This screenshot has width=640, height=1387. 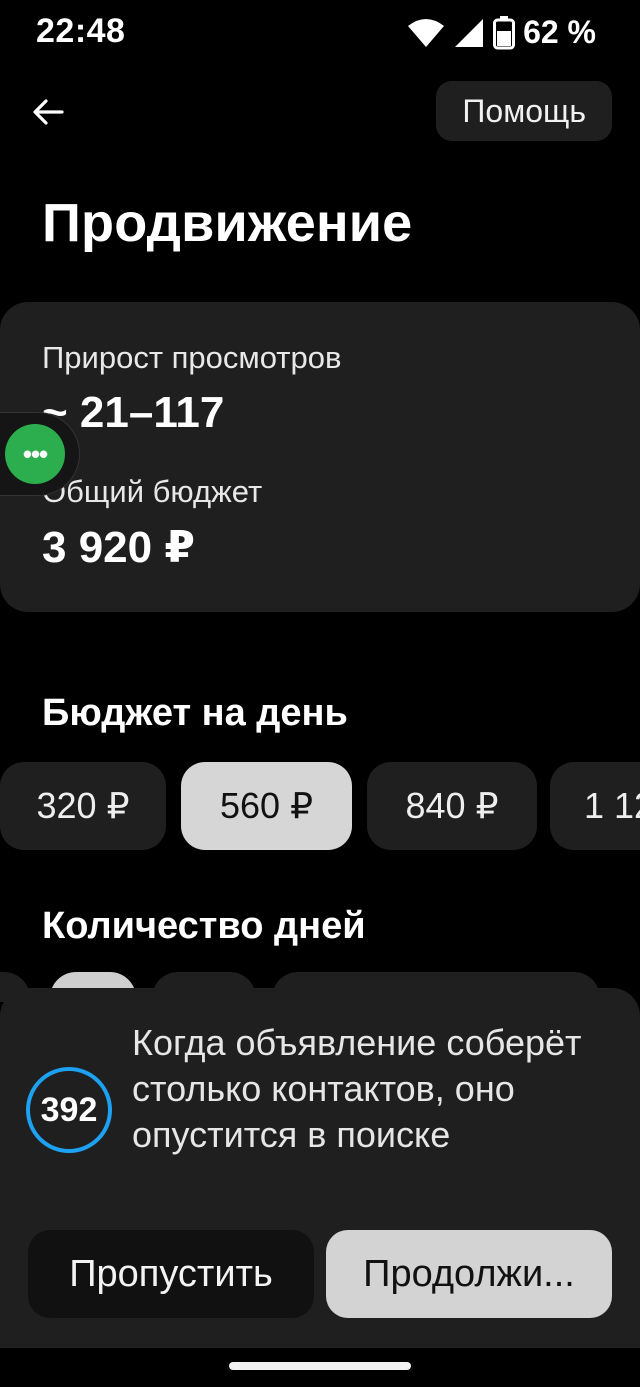 I want to click on status-bar: 22:48 62 %, so click(x=320, y=32).